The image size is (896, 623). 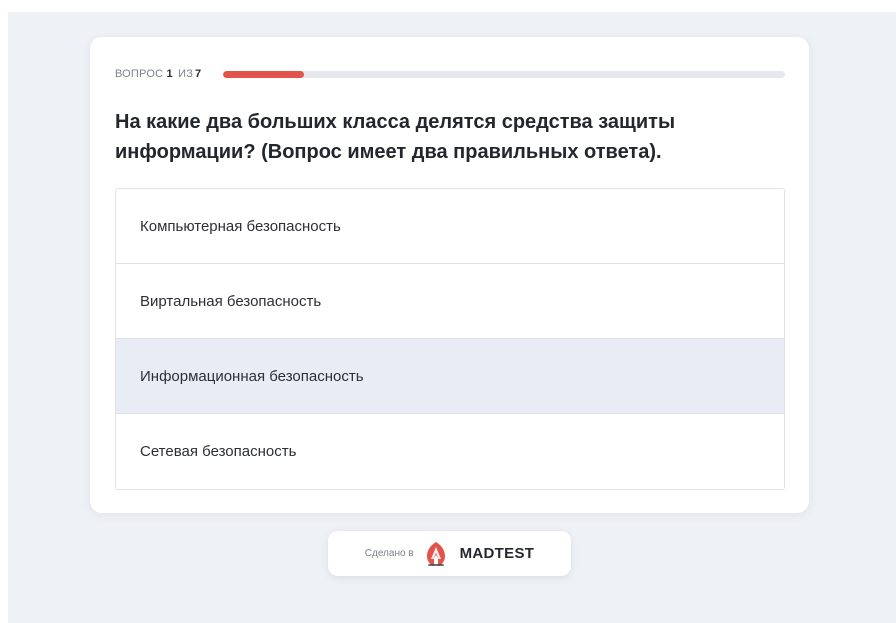 I want to click on brand-name: MADTEST, so click(x=497, y=553).